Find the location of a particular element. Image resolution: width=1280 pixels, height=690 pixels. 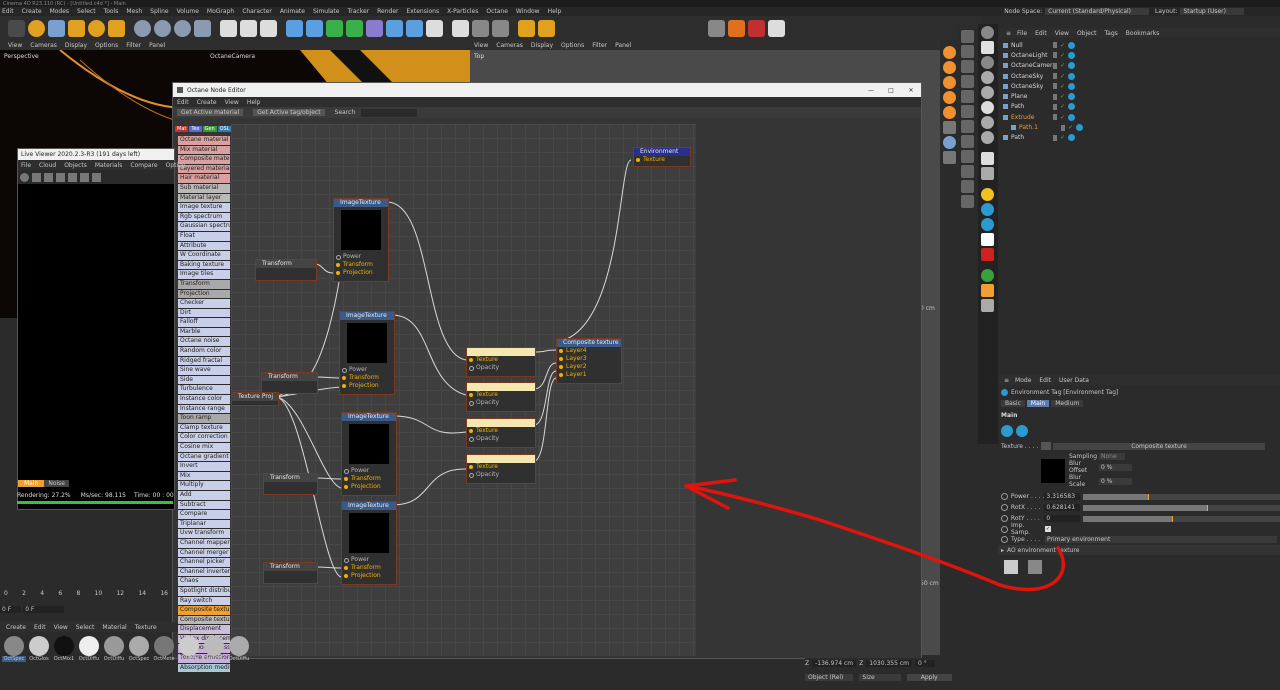

menu-item-simulate: Simulate is located at coordinates (326, 11).